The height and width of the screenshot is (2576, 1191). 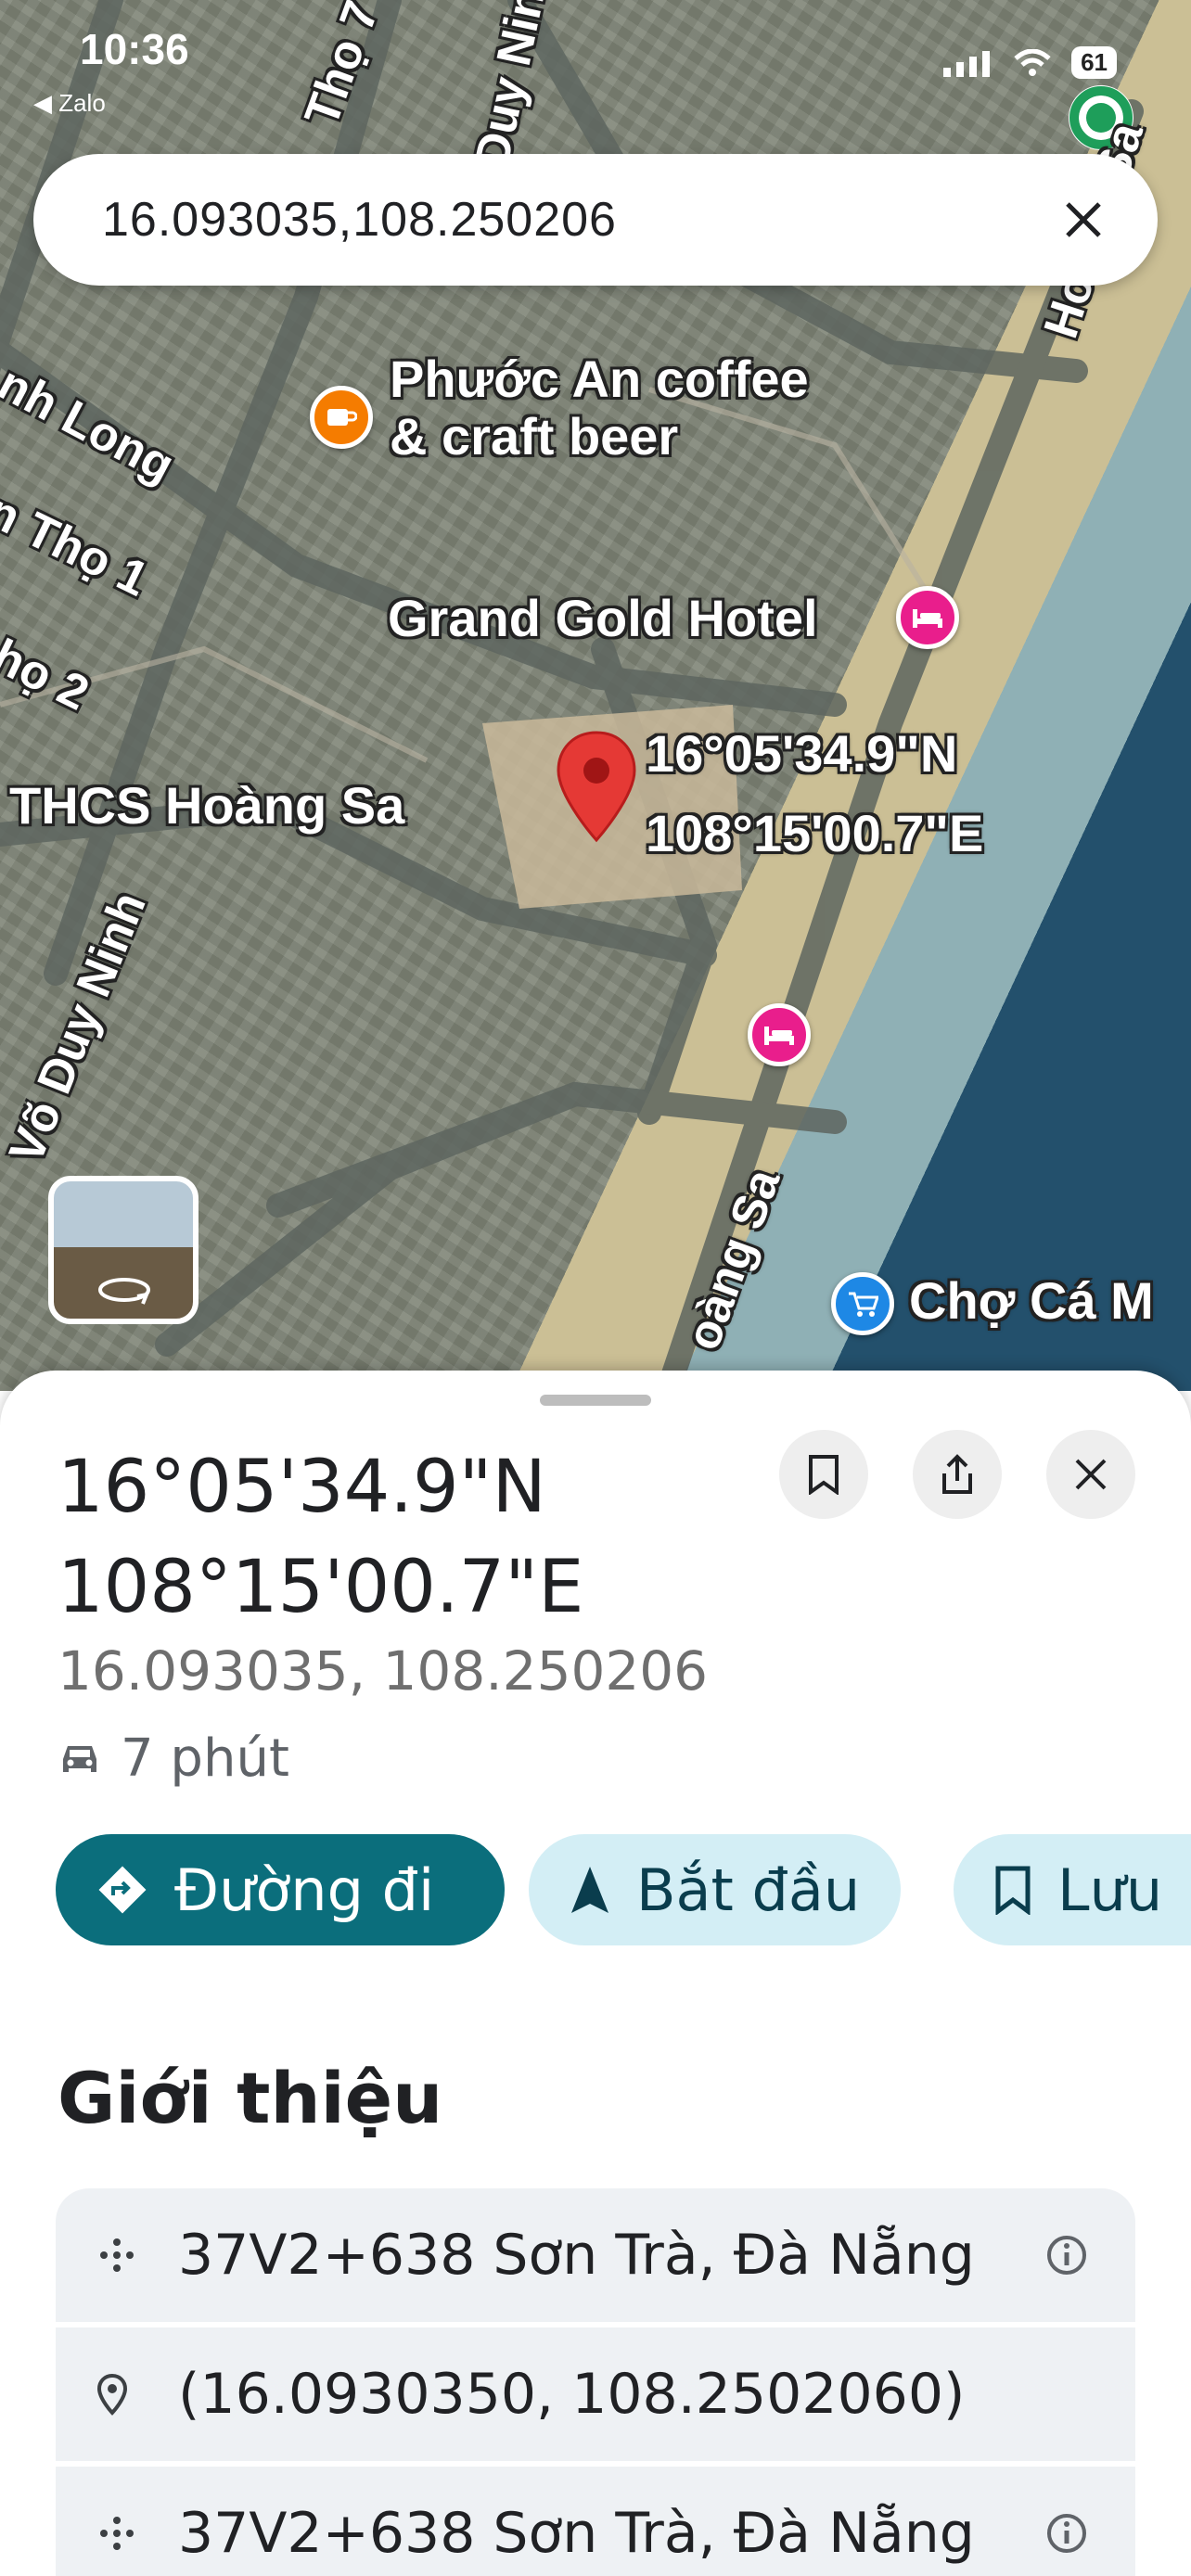 I want to click on search-bar: 16.093035,108.250206, so click(x=595, y=220).